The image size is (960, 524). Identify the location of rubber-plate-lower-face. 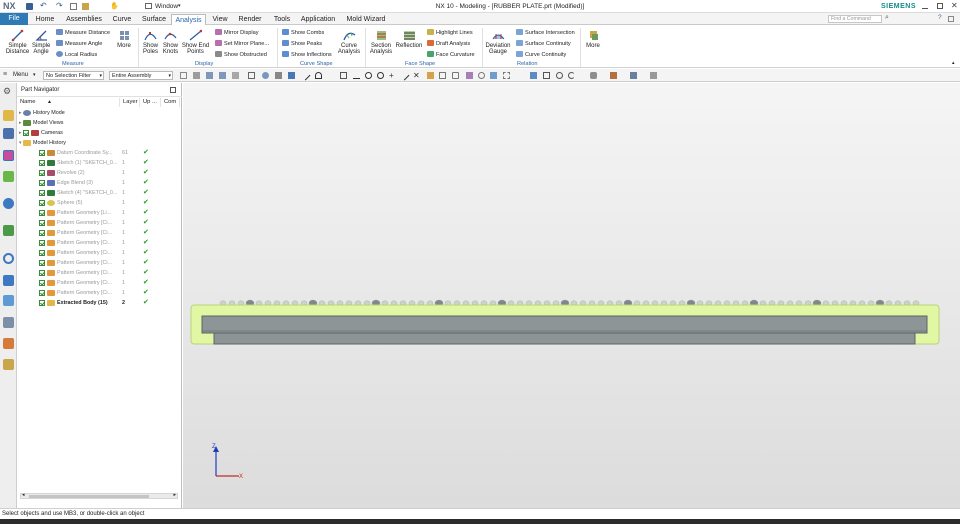
(564, 338).